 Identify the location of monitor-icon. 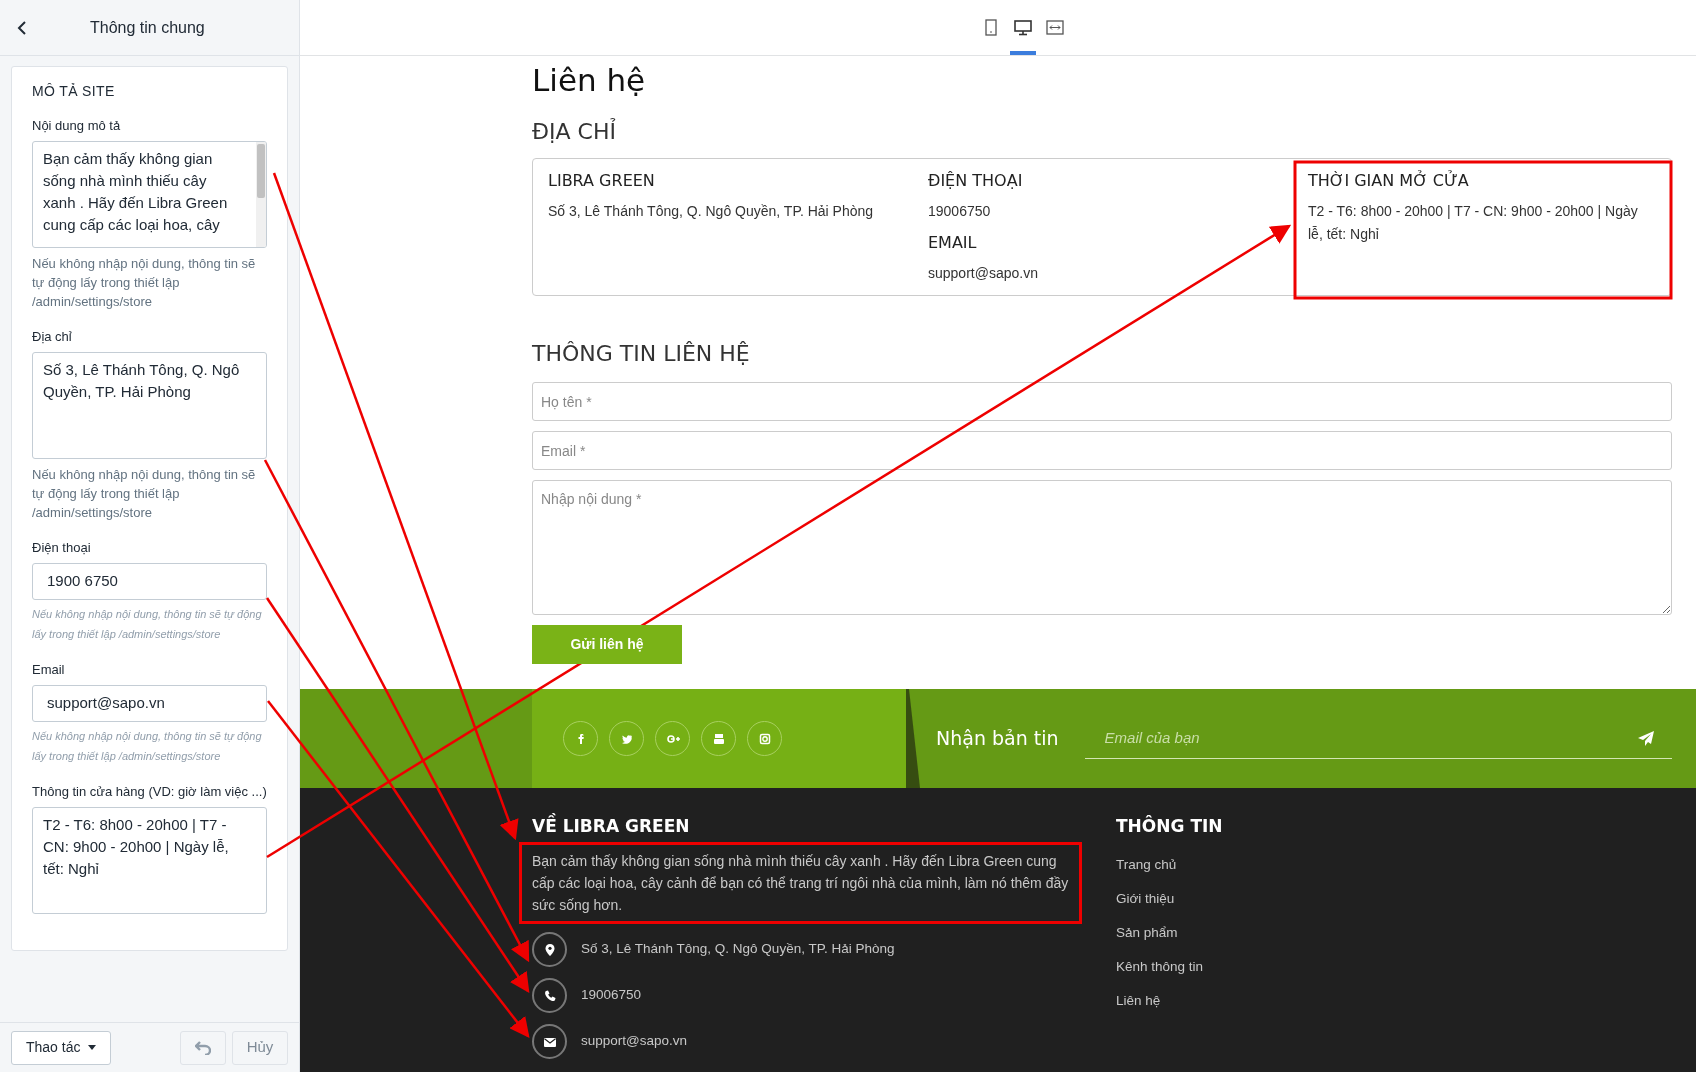
(1023, 27).